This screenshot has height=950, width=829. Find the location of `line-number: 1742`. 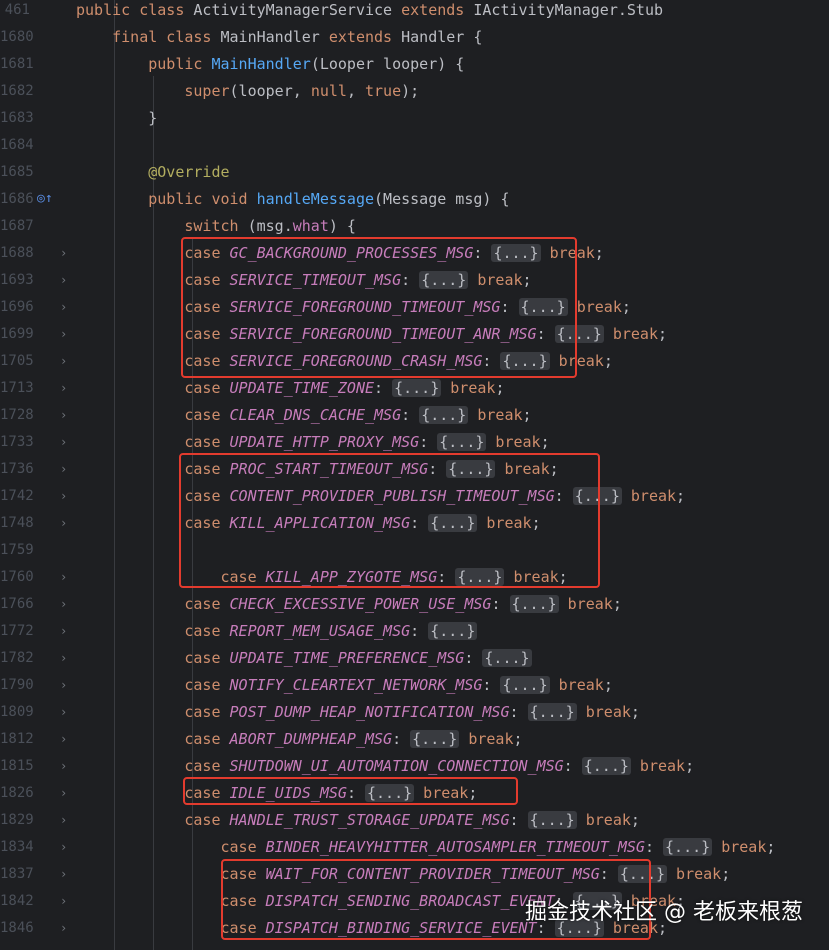

line-number: 1742 is located at coordinates (17, 496).